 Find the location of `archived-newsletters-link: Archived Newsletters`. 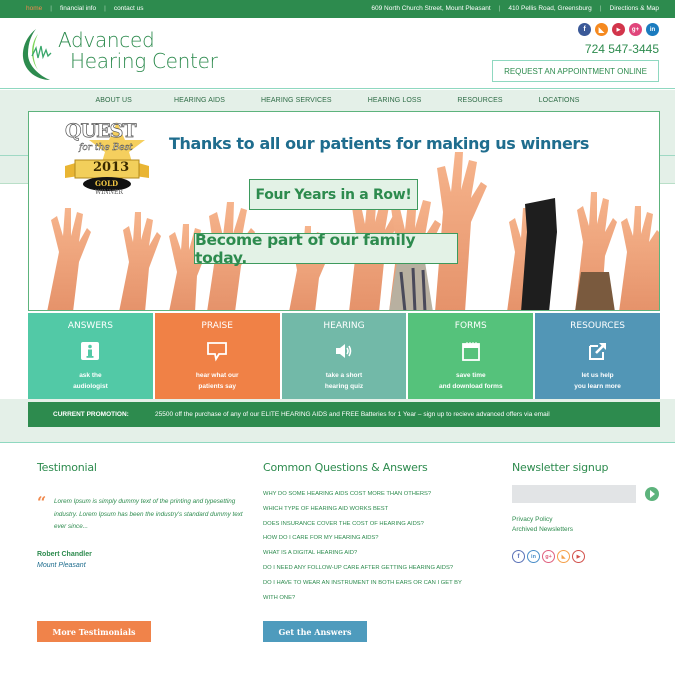

archived-newsletters-link: Archived Newsletters is located at coordinates (542, 530).